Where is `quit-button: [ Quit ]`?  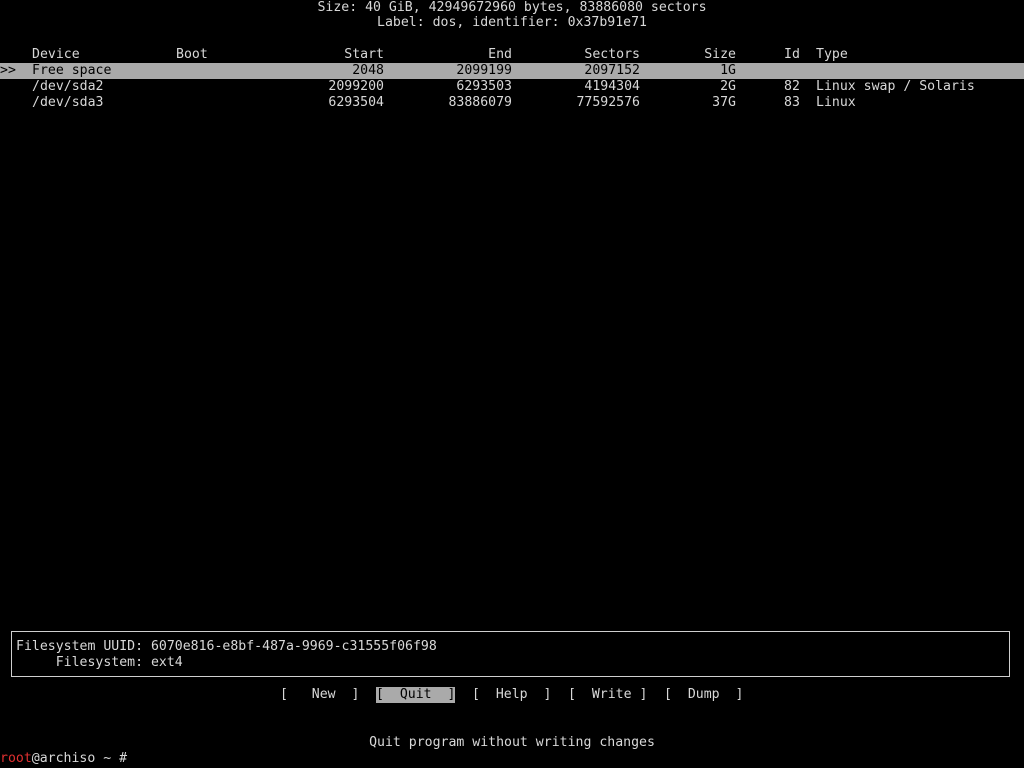
quit-button: [ Quit ] is located at coordinates (416, 695).